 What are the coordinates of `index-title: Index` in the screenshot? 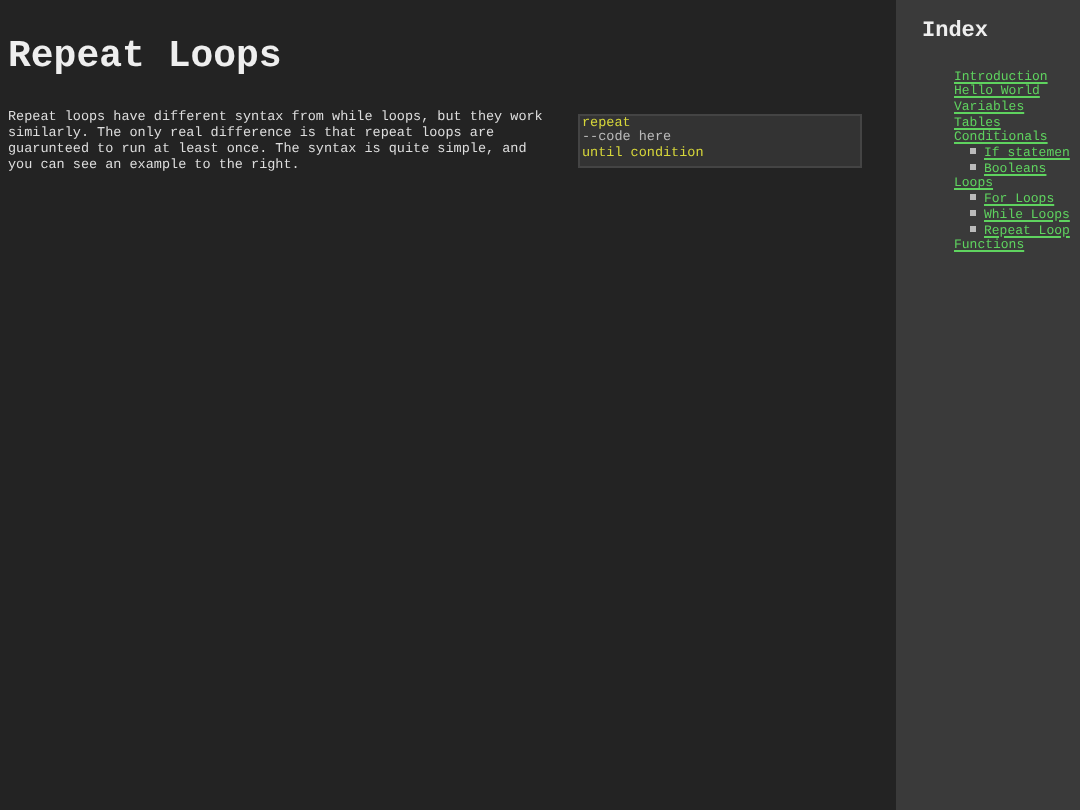 It's located at (956, 33).